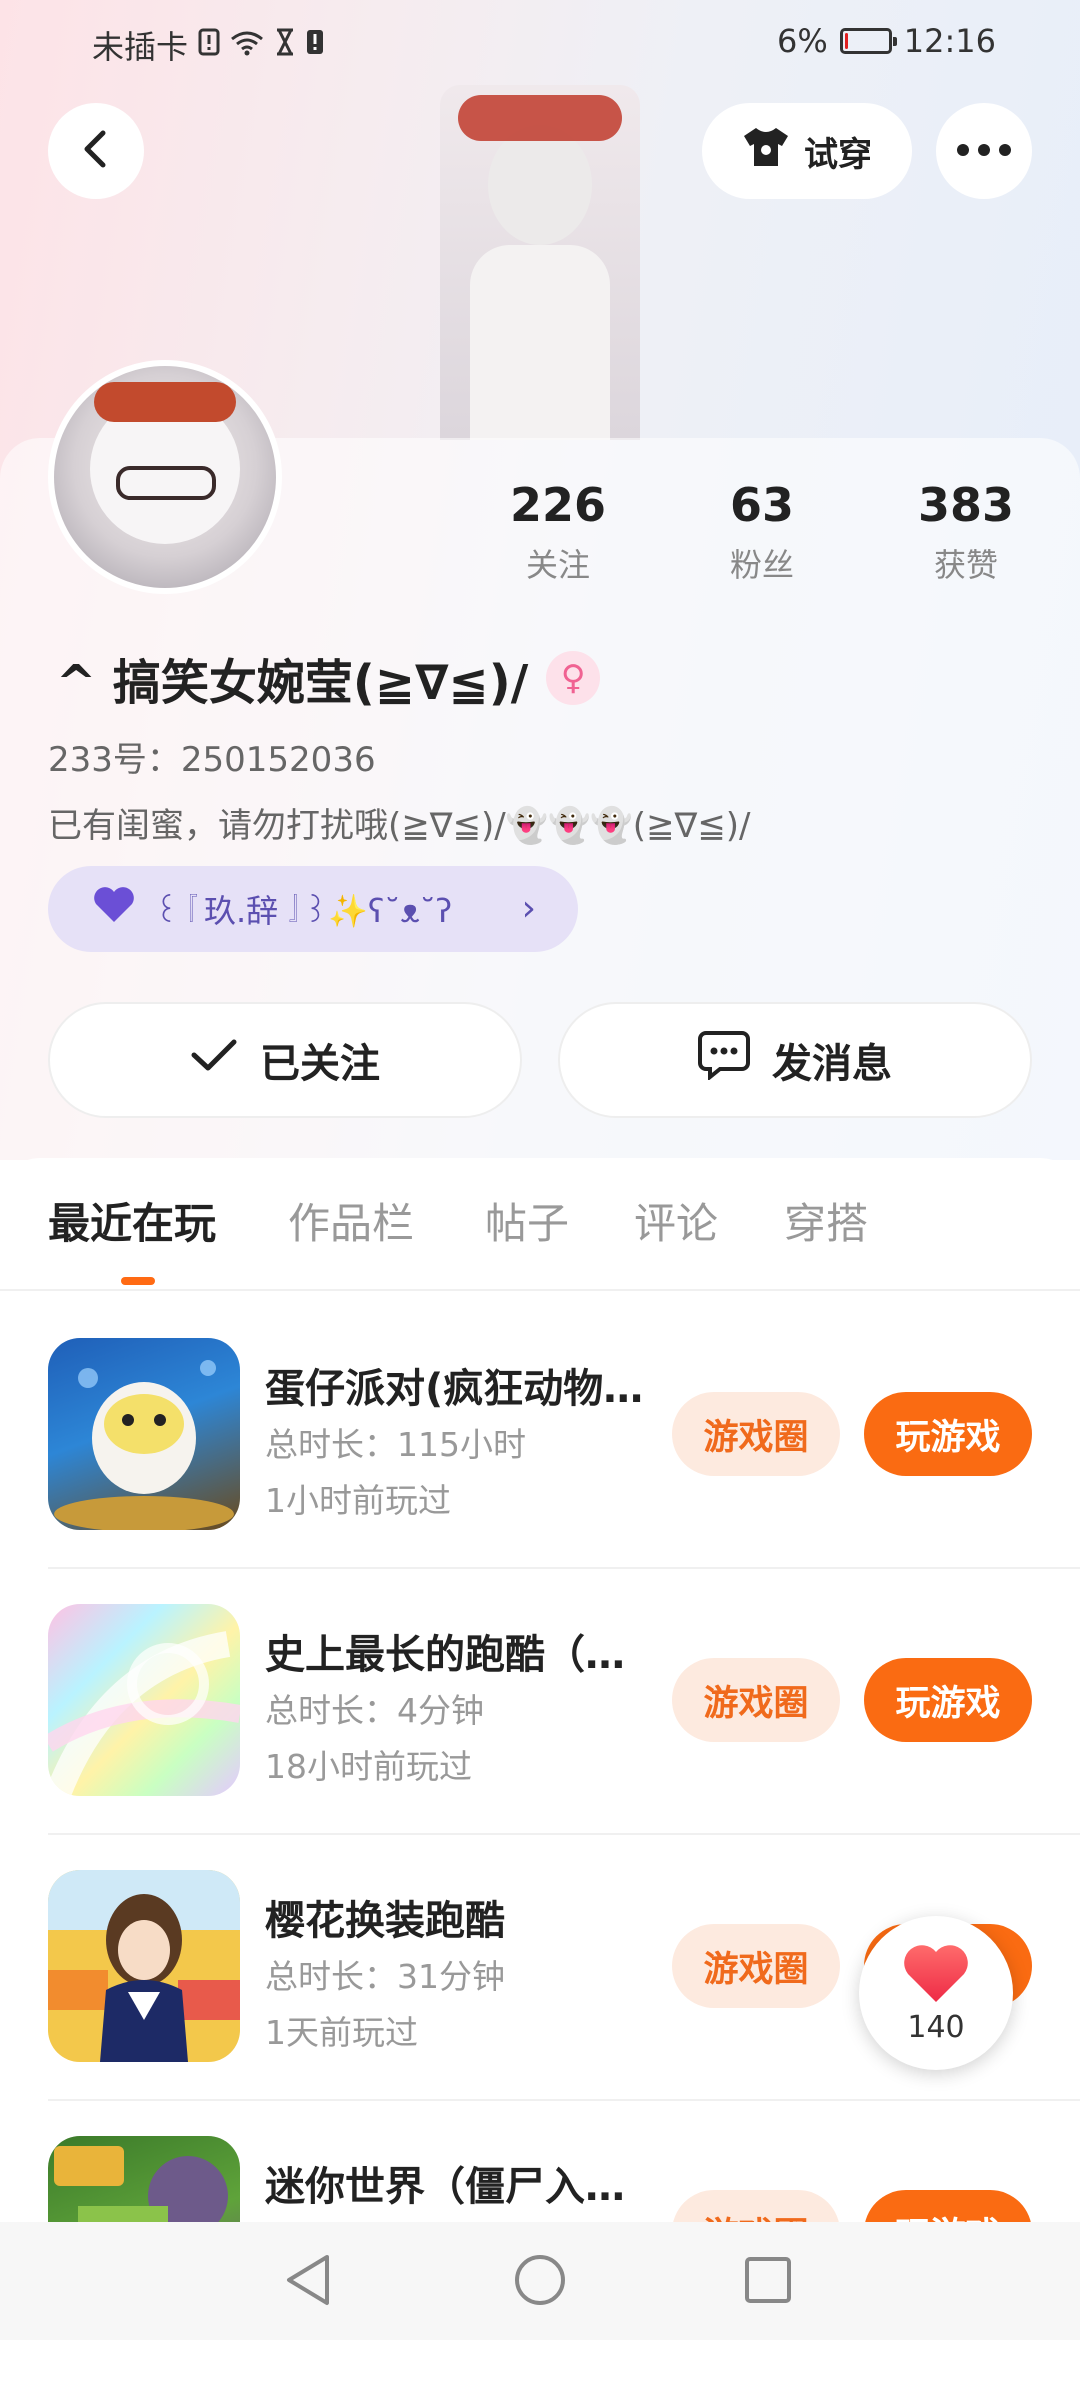 The height and width of the screenshot is (2402, 1080). I want to click on avatar, so click(165, 477).